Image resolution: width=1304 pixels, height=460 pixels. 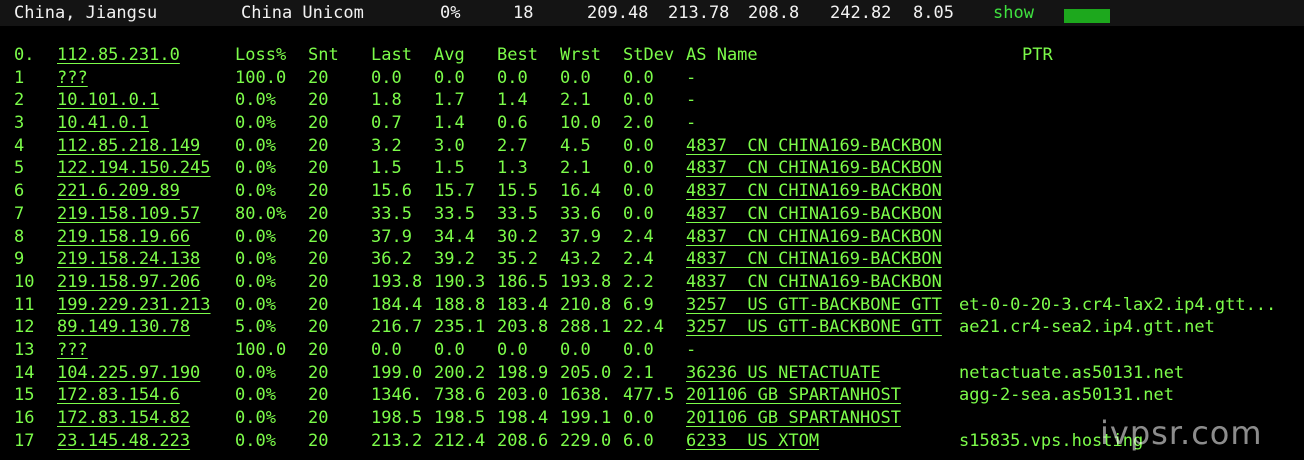 What do you see at coordinates (386, 100) in the screenshot?
I see `hop-last: 1.8` at bounding box center [386, 100].